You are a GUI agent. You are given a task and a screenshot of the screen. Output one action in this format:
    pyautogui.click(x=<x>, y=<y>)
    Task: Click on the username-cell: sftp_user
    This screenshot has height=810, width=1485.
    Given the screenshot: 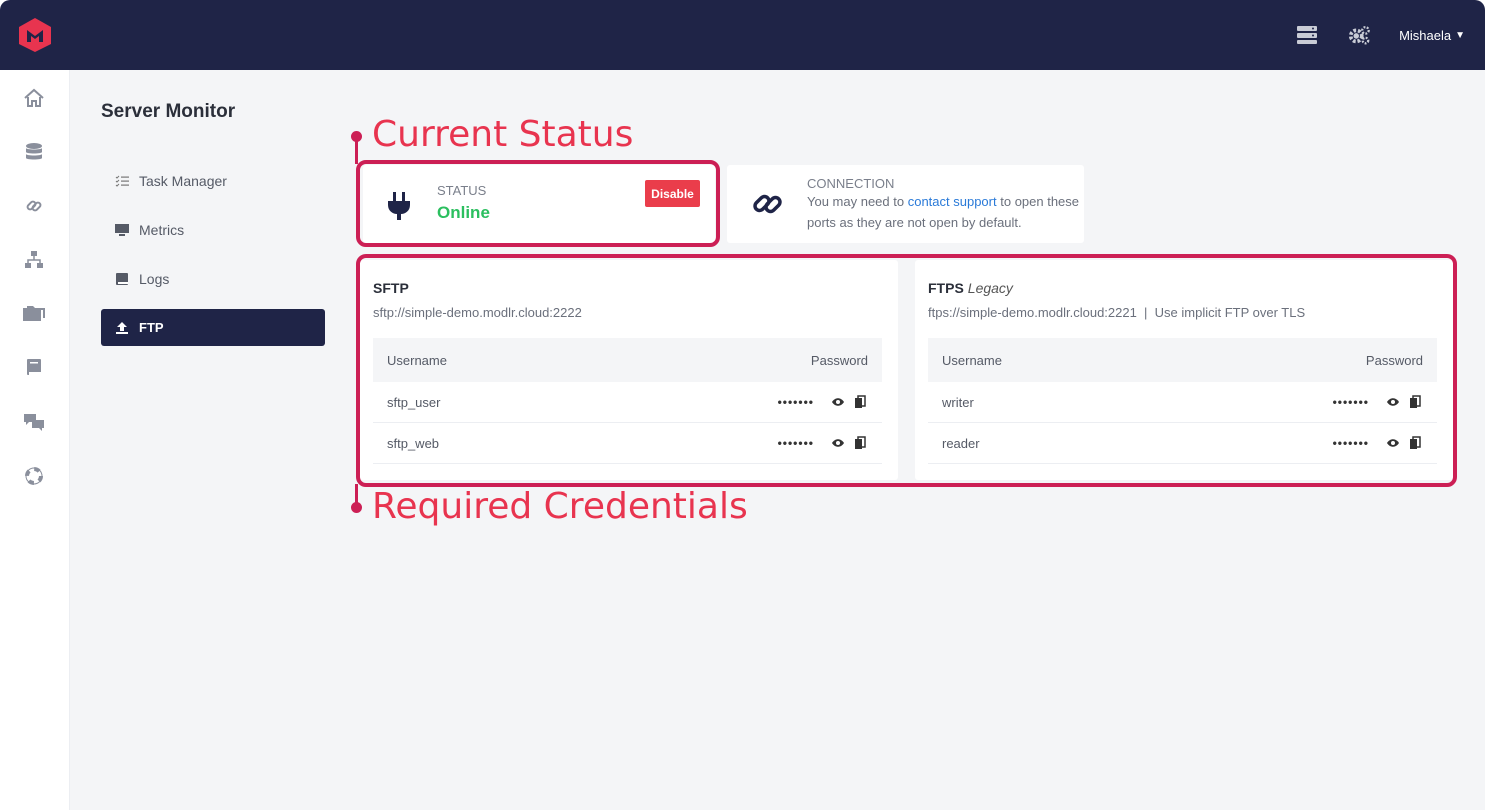 What is the action you would take?
    pyautogui.click(x=414, y=402)
    